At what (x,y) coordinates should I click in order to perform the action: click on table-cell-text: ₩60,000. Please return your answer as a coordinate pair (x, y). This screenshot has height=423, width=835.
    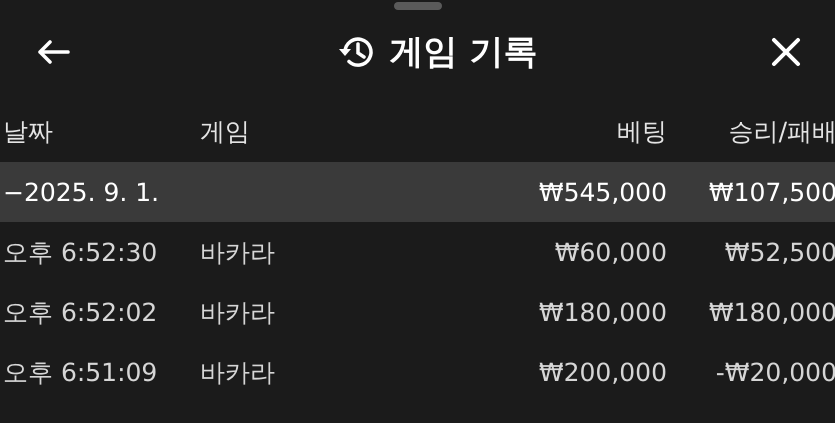
    Looking at the image, I should click on (610, 252).